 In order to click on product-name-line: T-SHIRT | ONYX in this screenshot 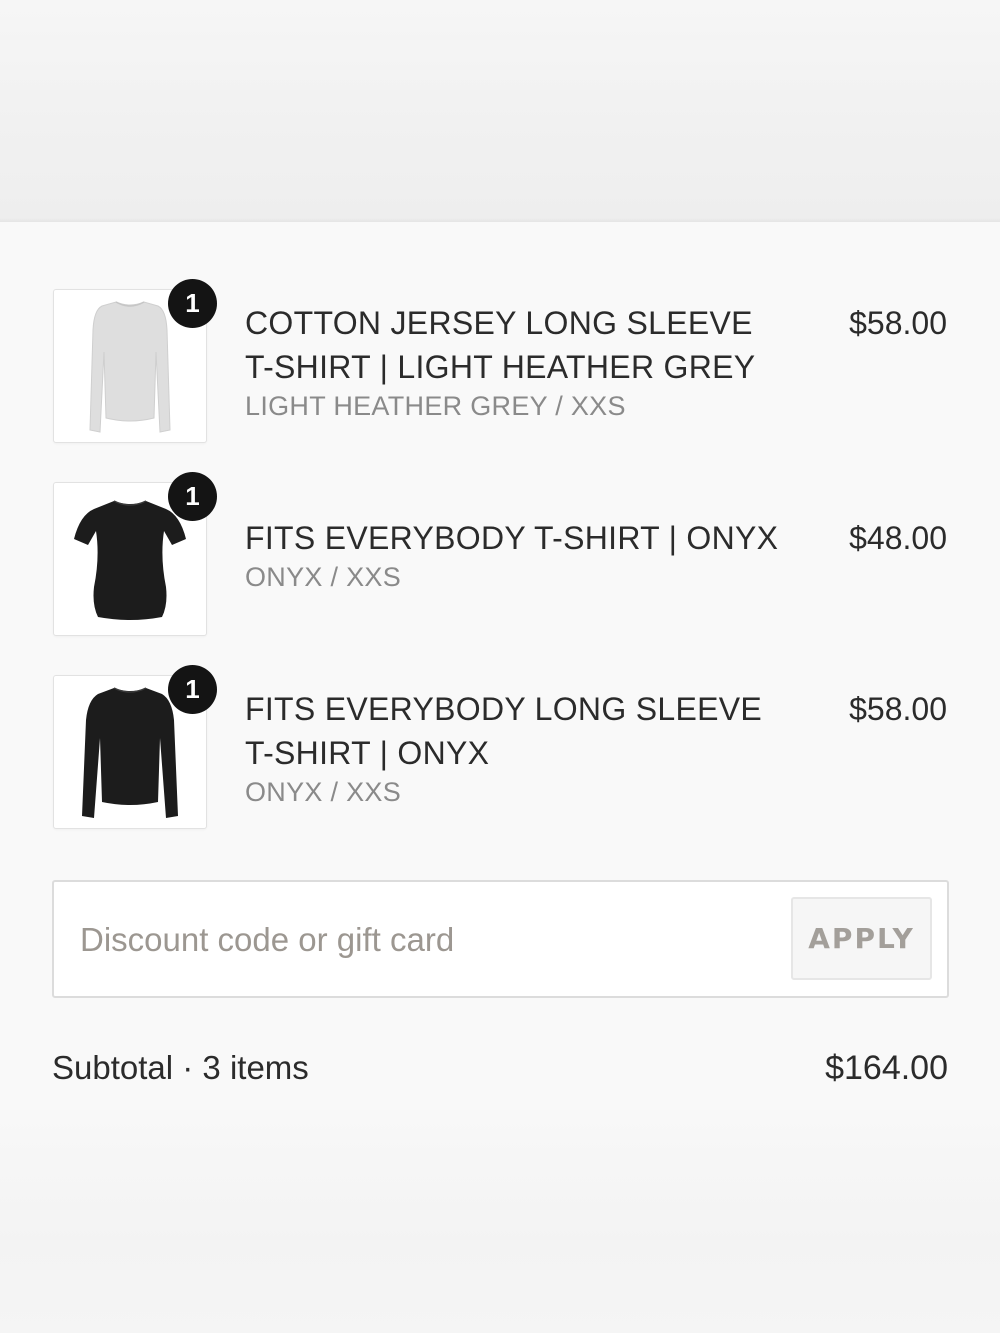, I will do `click(367, 753)`.